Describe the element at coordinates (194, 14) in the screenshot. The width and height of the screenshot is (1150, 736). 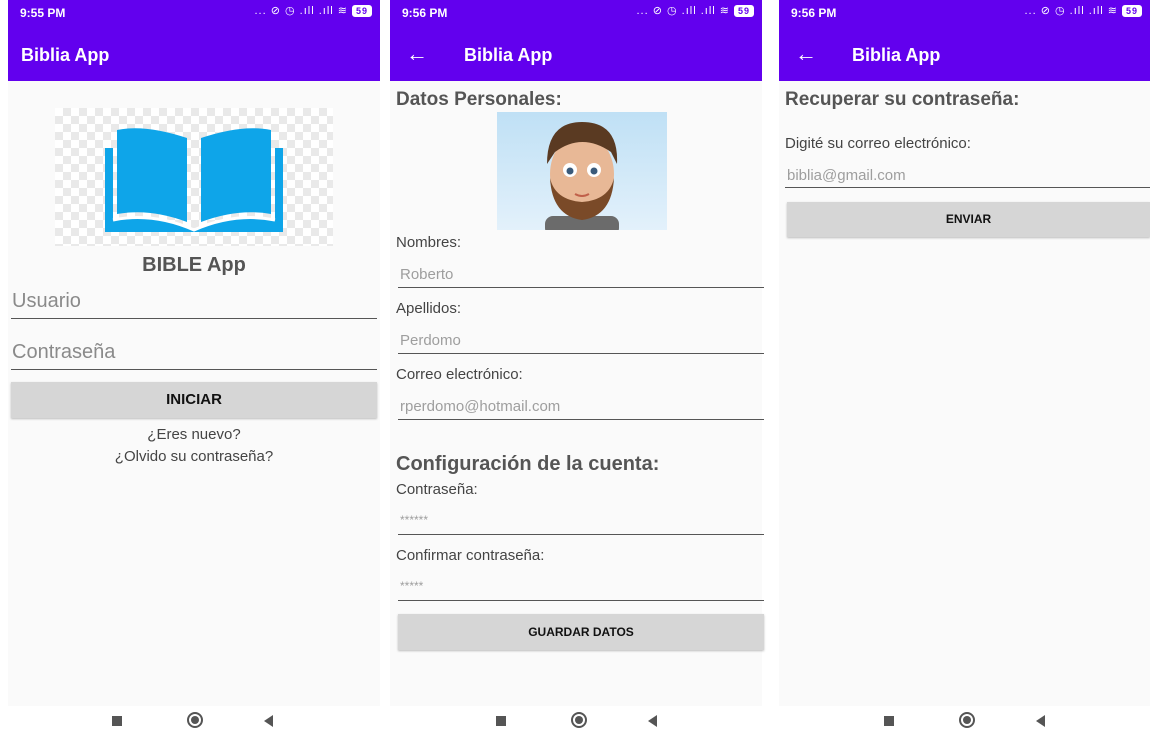
I see `status-bar: 9:55 PM ... ⊘ ◷ .ıll .ıll ≋ 59` at that location.